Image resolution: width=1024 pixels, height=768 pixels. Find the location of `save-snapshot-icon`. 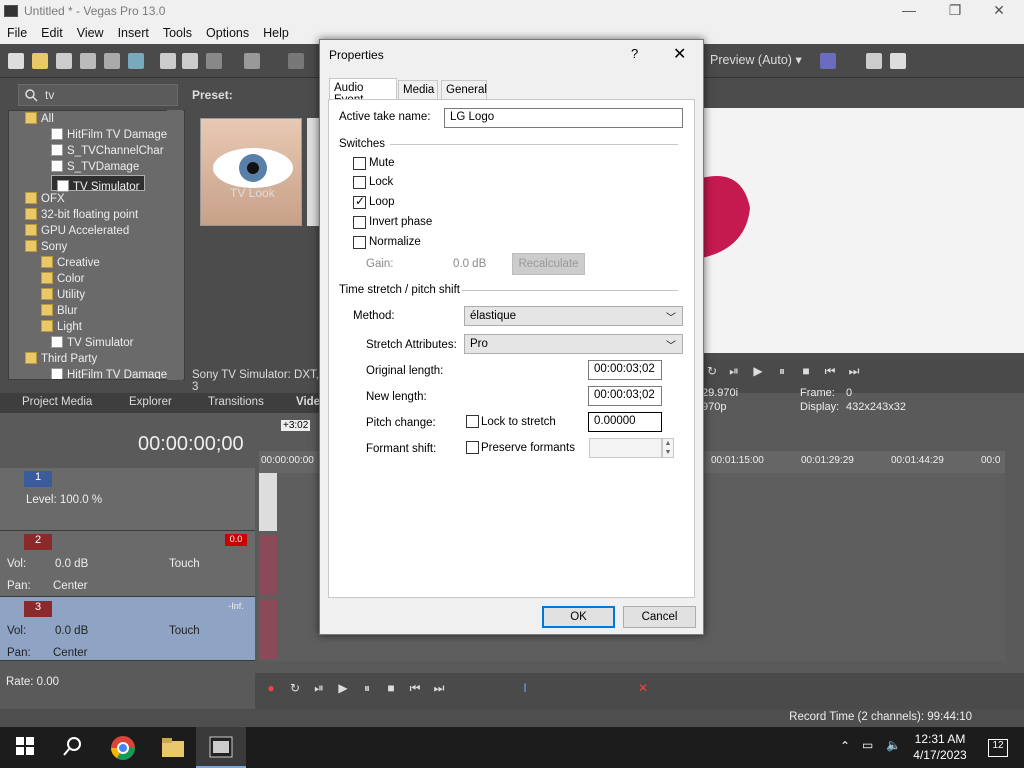

save-snapshot-icon is located at coordinates (898, 61).